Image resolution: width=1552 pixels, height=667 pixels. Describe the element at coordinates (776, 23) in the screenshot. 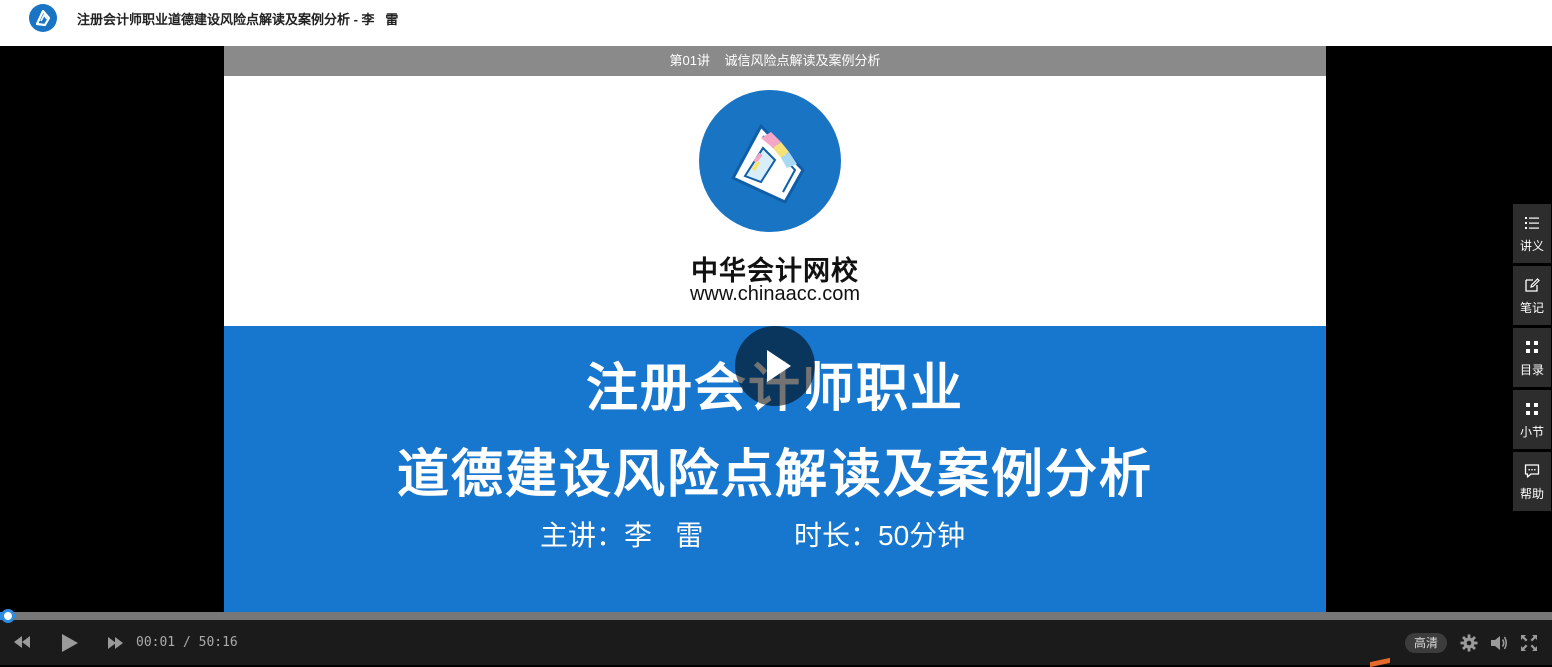

I see `top-header: 注册会计师职业道德建设风险点解读及案例分析 - 李 雷` at that location.